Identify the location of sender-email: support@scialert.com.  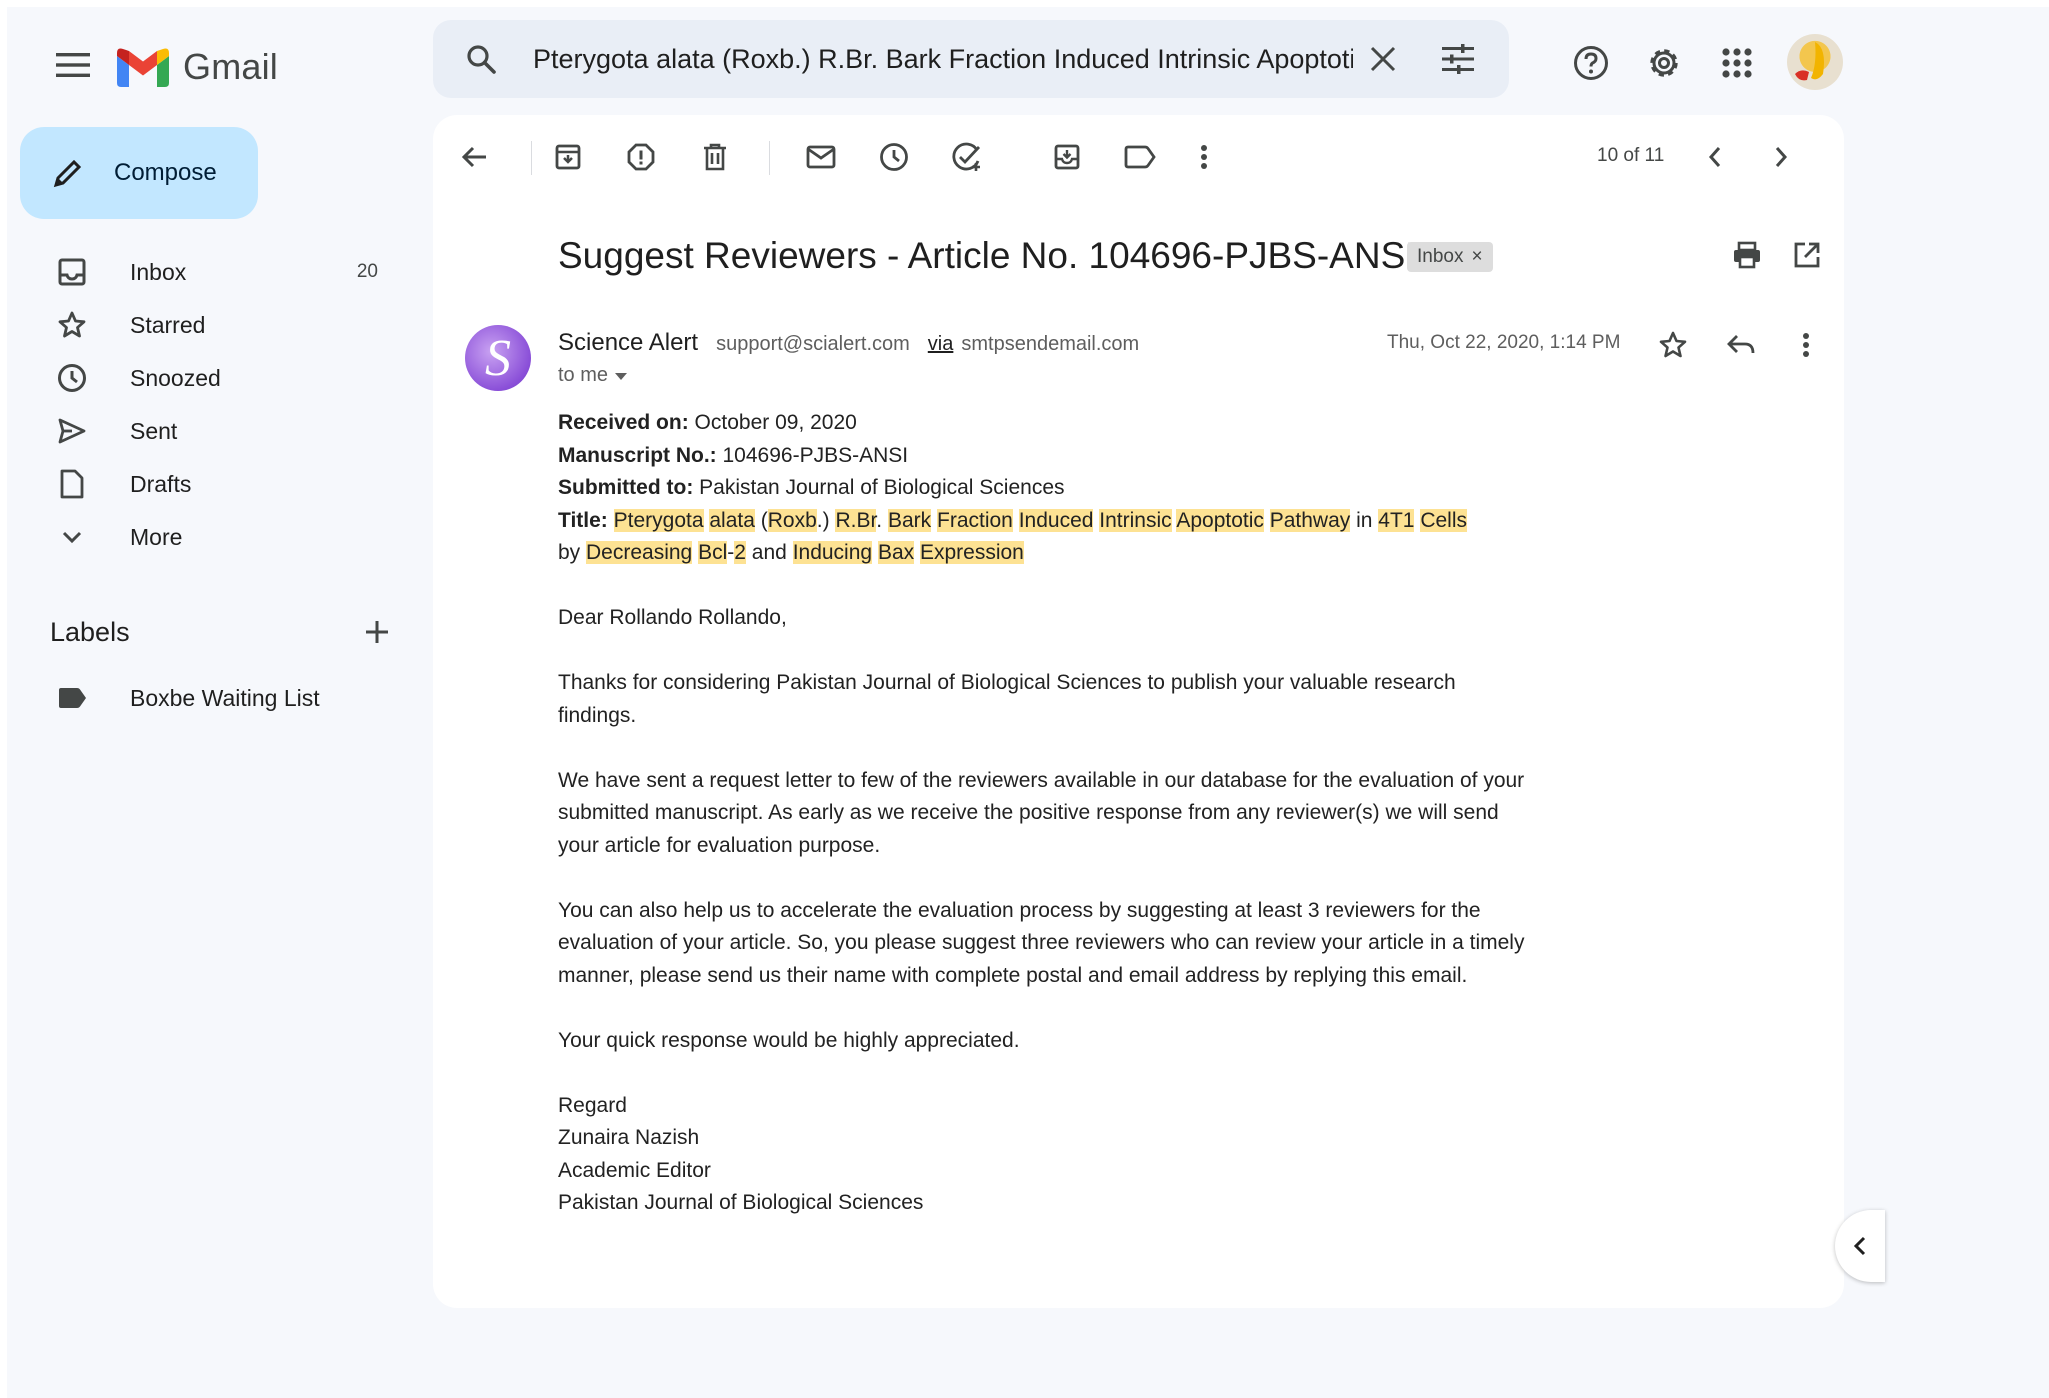
(813, 344).